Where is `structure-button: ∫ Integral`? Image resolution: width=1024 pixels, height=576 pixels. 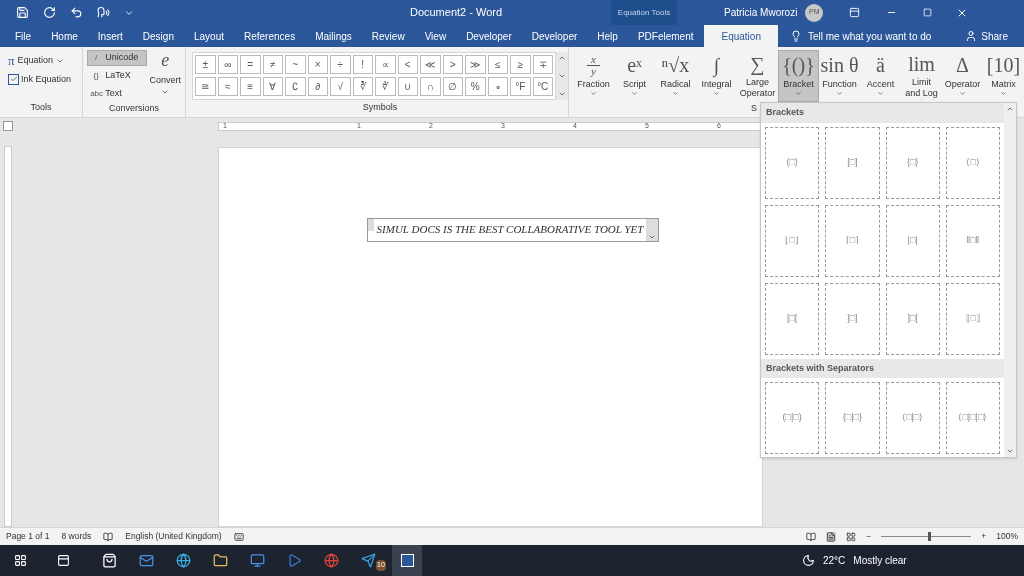 structure-button: ∫ Integral is located at coordinates (716, 76).